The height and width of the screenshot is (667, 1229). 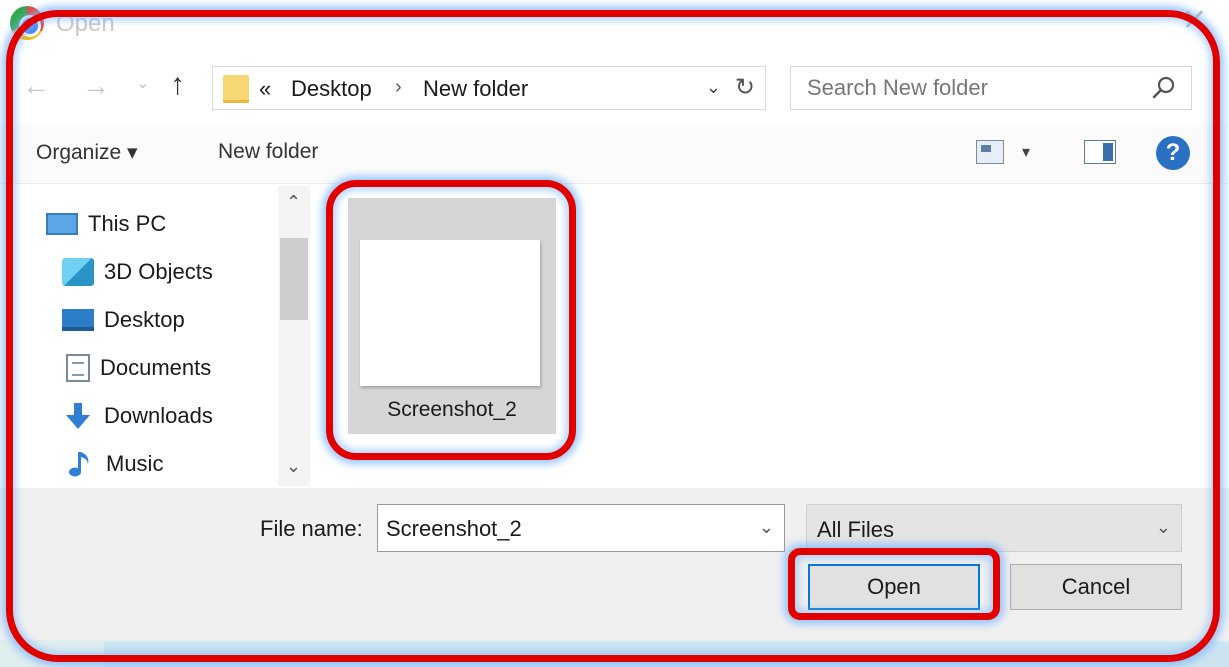 I want to click on command-toolbar: Organize ▾ New folder ▾ ?, so click(x=614, y=154).